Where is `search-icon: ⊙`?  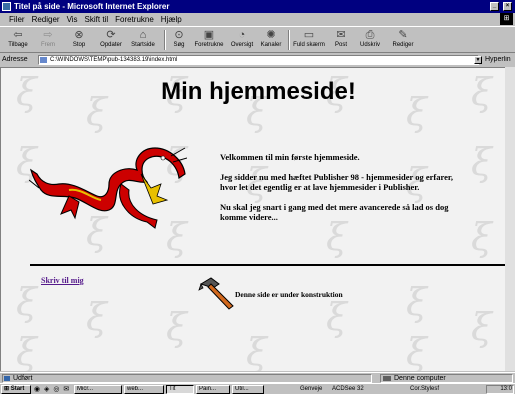
search-icon: ⊙ is located at coordinates (179, 35).